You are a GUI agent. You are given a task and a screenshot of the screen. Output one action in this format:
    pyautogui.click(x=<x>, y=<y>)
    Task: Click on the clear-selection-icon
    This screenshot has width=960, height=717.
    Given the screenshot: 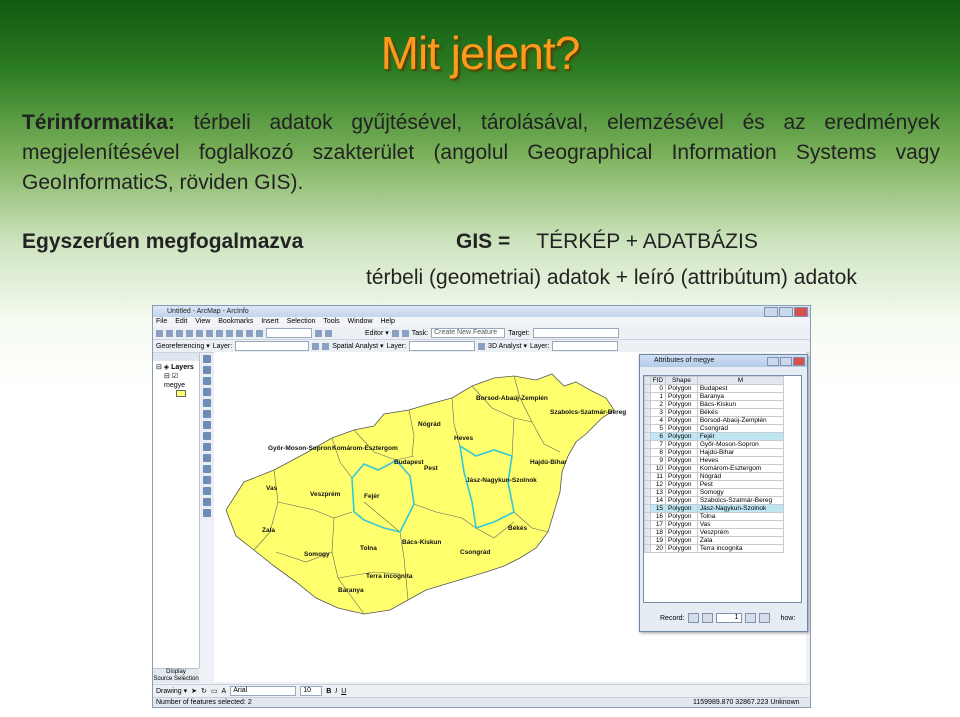 What is the action you would take?
    pyautogui.click(x=207, y=458)
    